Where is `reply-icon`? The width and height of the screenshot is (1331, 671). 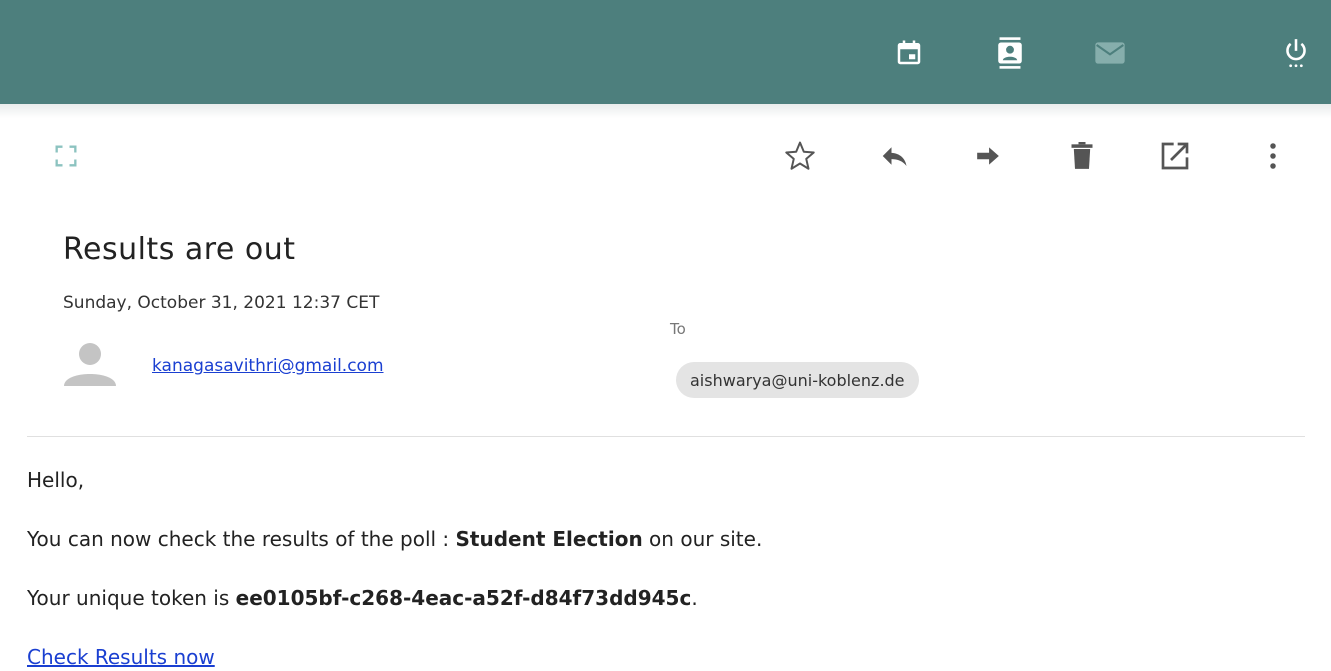
reply-icon is located at coordinates (894, 156).